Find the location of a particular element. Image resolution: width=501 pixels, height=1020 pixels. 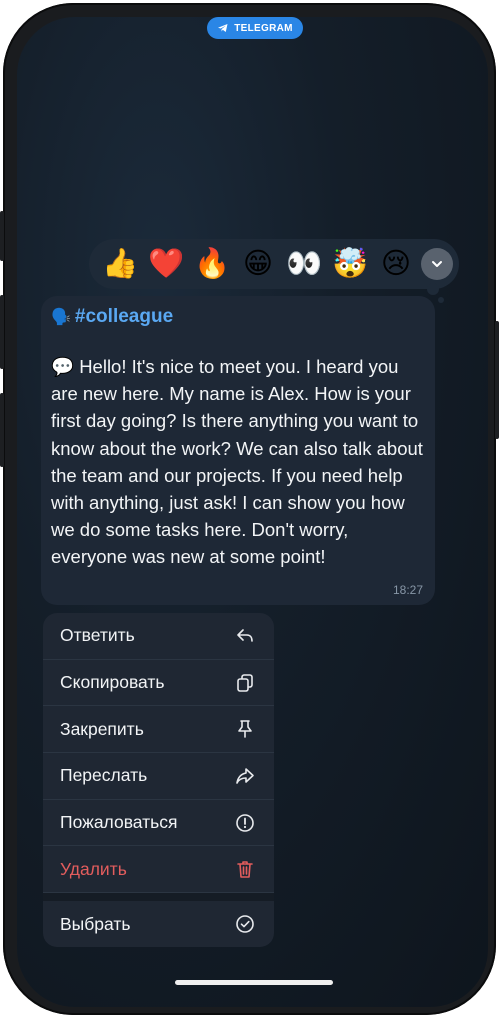

crying-emoji: 😢 is located at coordinates (396, 264).